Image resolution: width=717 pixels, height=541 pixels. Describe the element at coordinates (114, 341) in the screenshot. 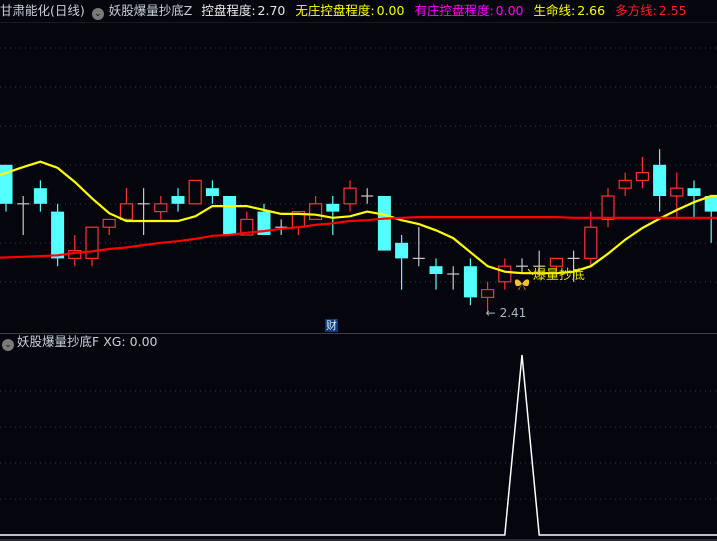

I see `xg-label: XG:` at that location.